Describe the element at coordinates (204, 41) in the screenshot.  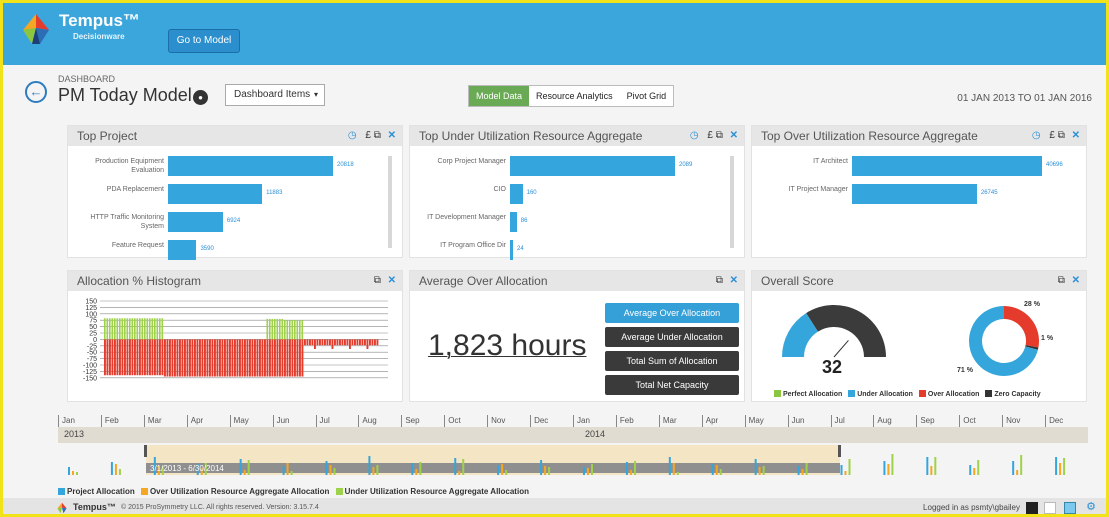
I see `go-to-model-button: Go to Model` at that location.